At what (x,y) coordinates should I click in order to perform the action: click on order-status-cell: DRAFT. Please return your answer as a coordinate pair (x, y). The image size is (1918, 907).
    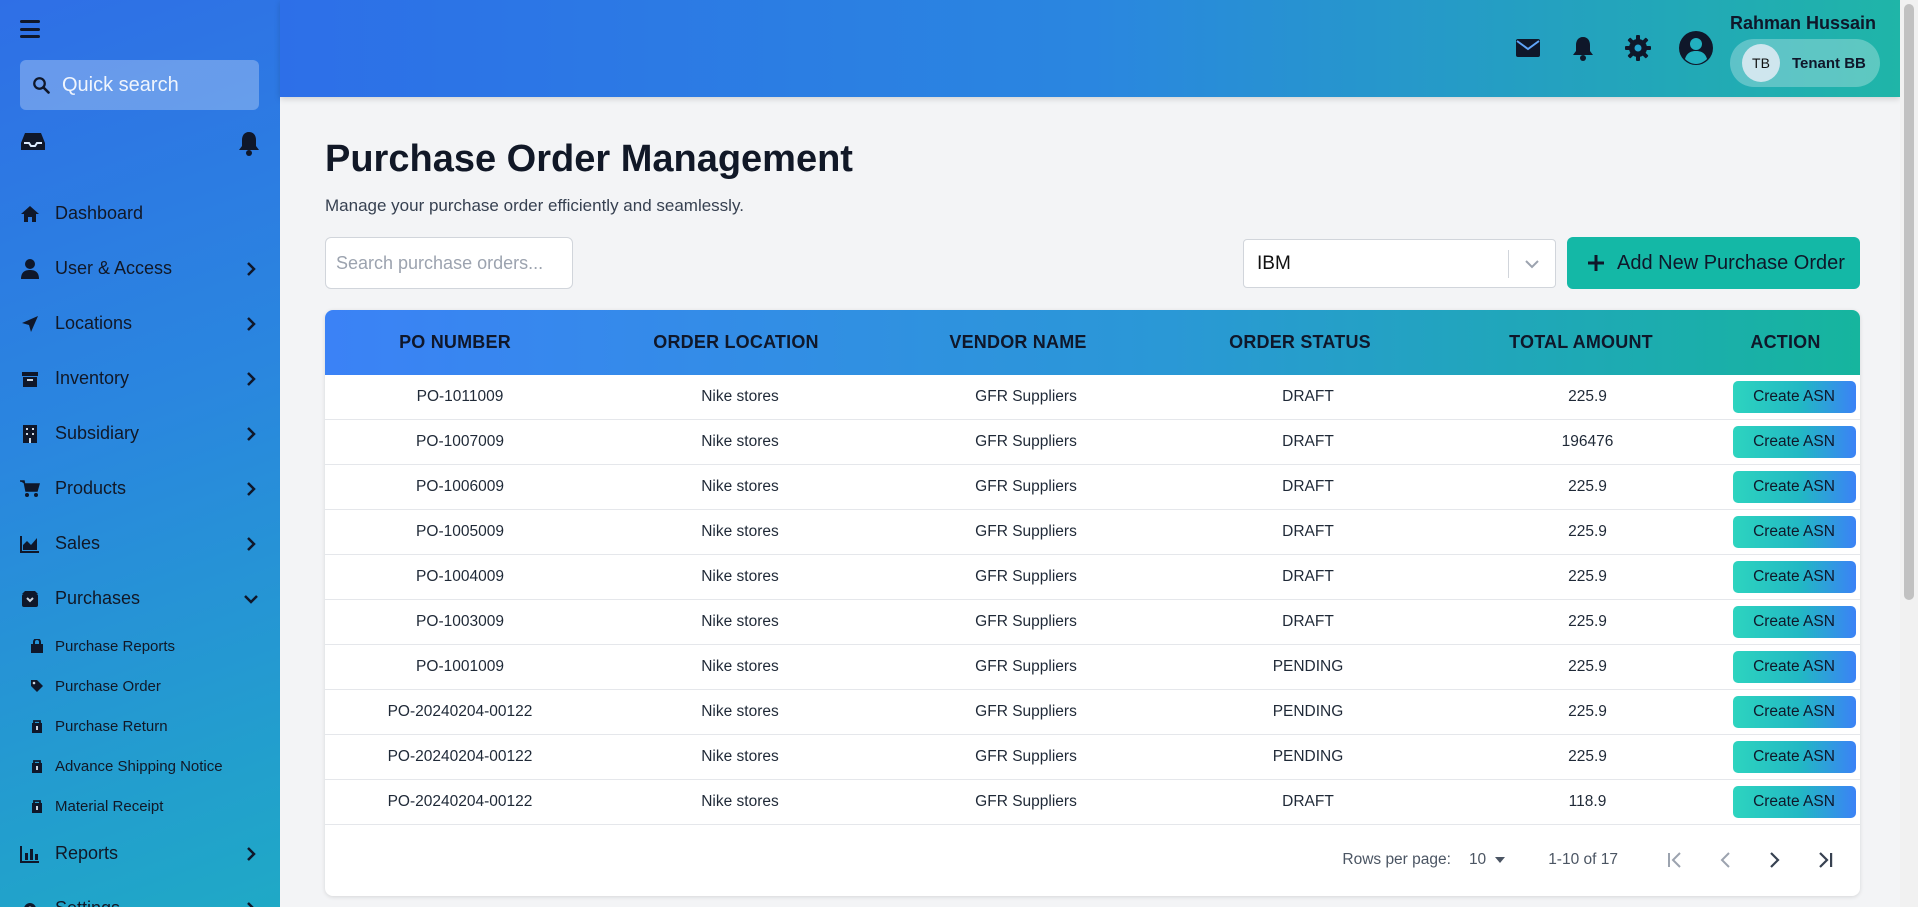
    Looking at the image, I should click on (1308, 441).